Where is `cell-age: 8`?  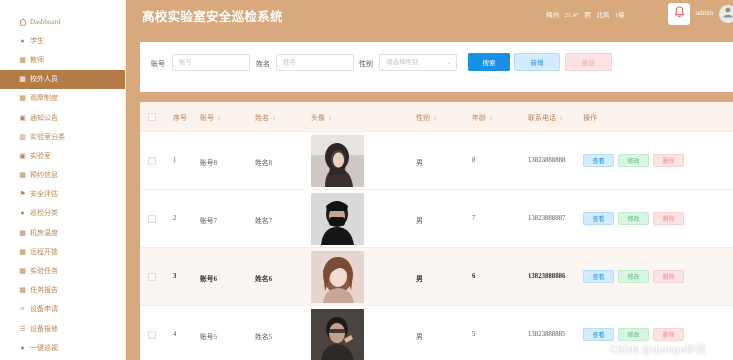
cell-age: 8 is located at coordinates (474, 160).